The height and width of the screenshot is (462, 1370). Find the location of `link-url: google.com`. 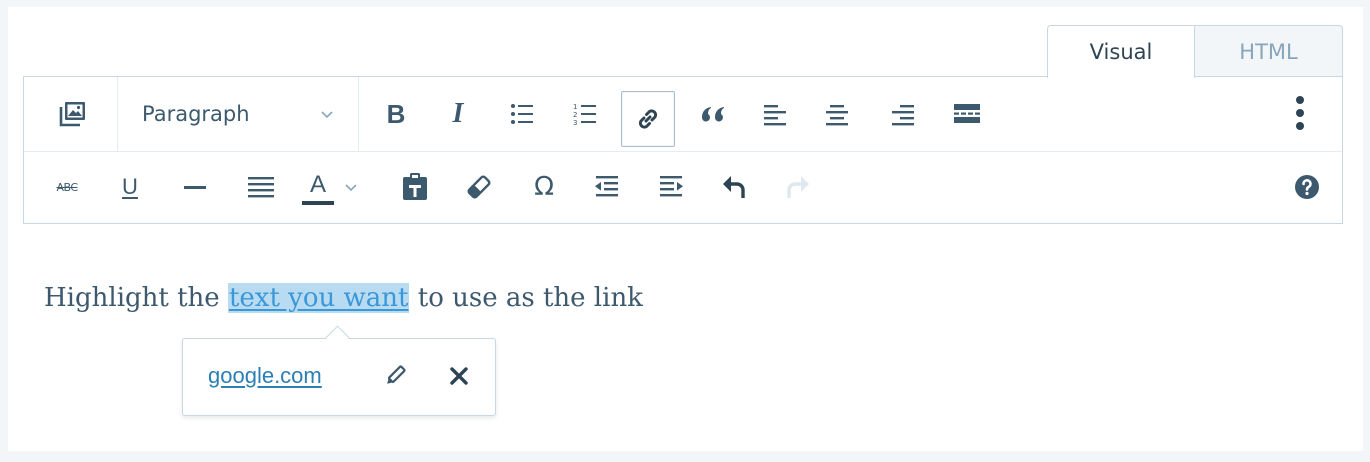

link-url: google.com is located at coordinates (265, 376).